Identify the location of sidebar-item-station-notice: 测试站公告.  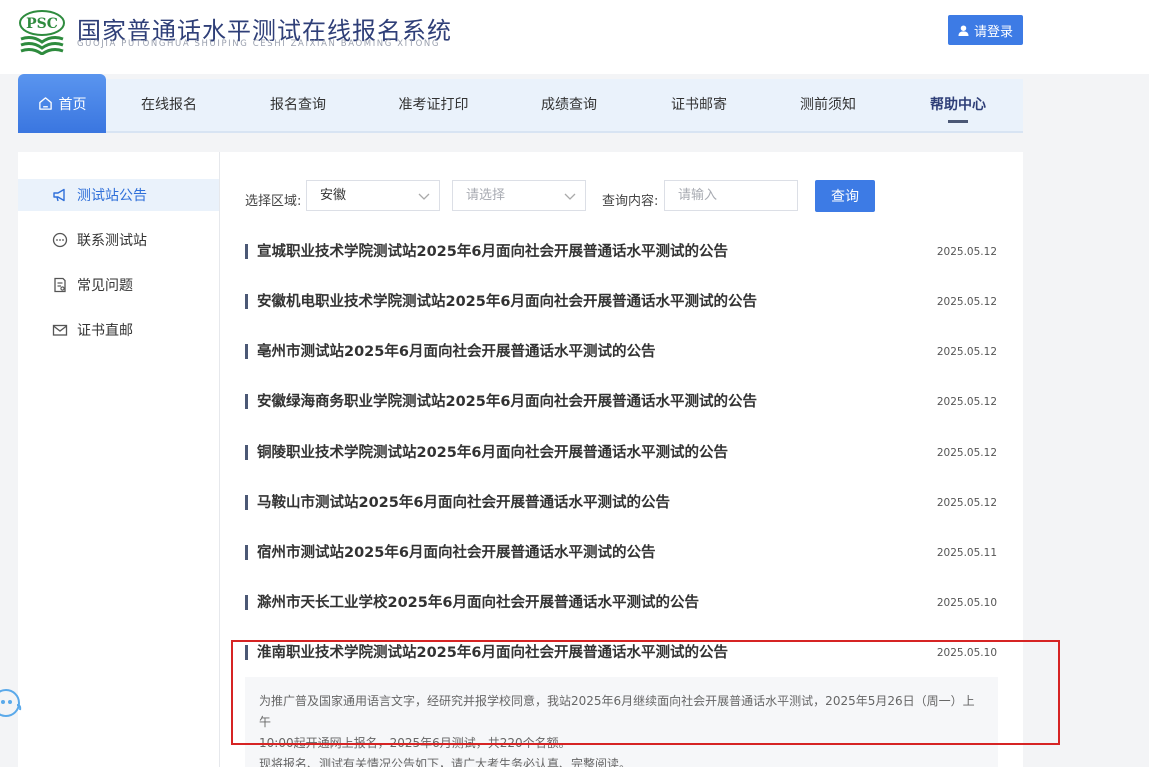
(118, 195).